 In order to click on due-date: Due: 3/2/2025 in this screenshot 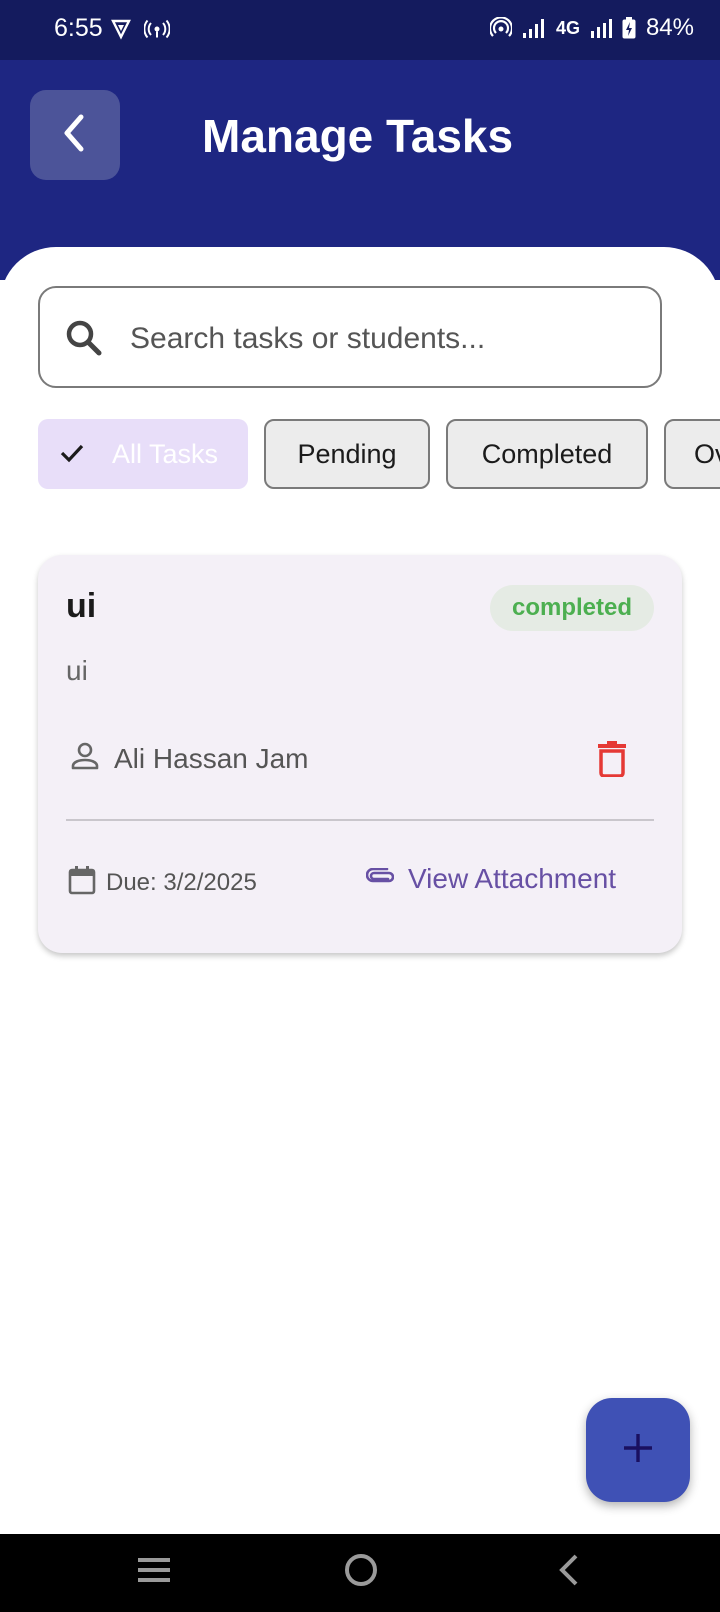, I will do `click(181, 882)`.